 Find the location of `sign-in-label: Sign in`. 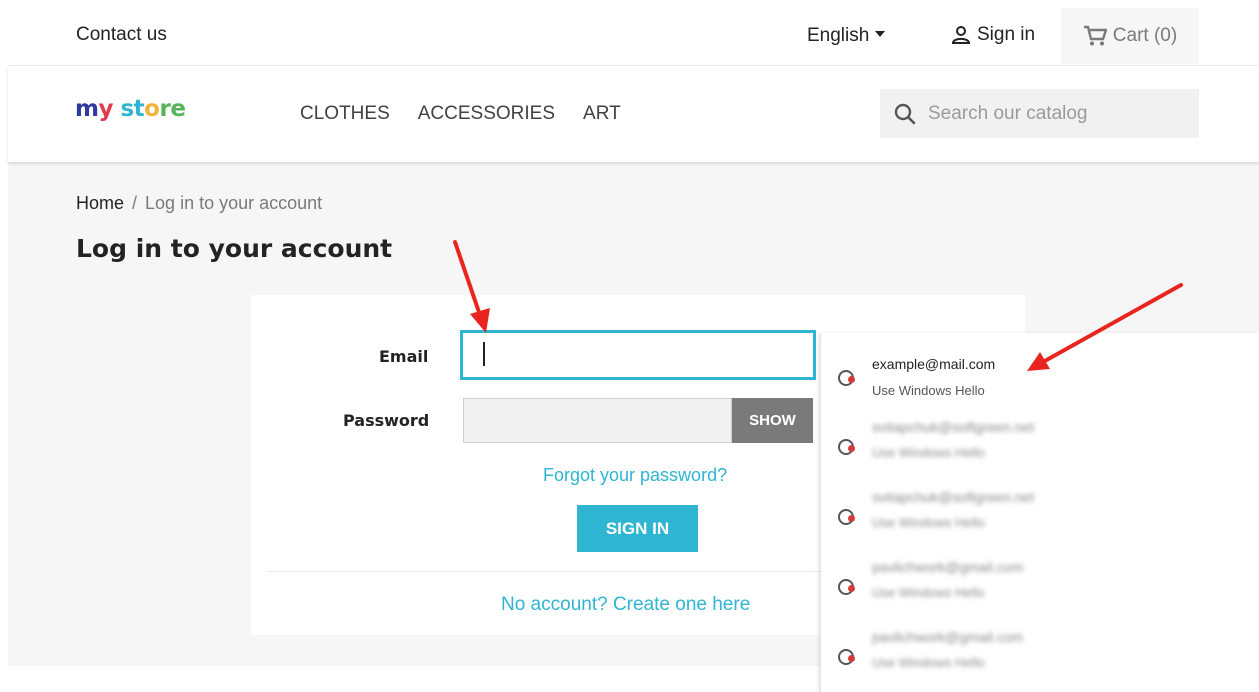

sign-in-label: Sign in is located at coordinates (1006, 34).